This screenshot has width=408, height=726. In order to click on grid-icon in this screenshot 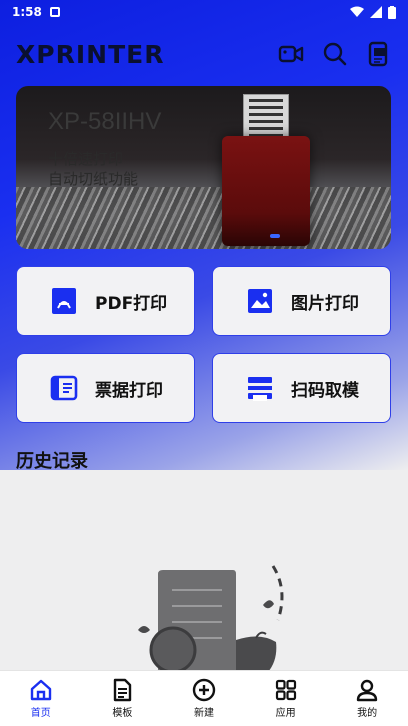, I will do `click(286, 690)`.